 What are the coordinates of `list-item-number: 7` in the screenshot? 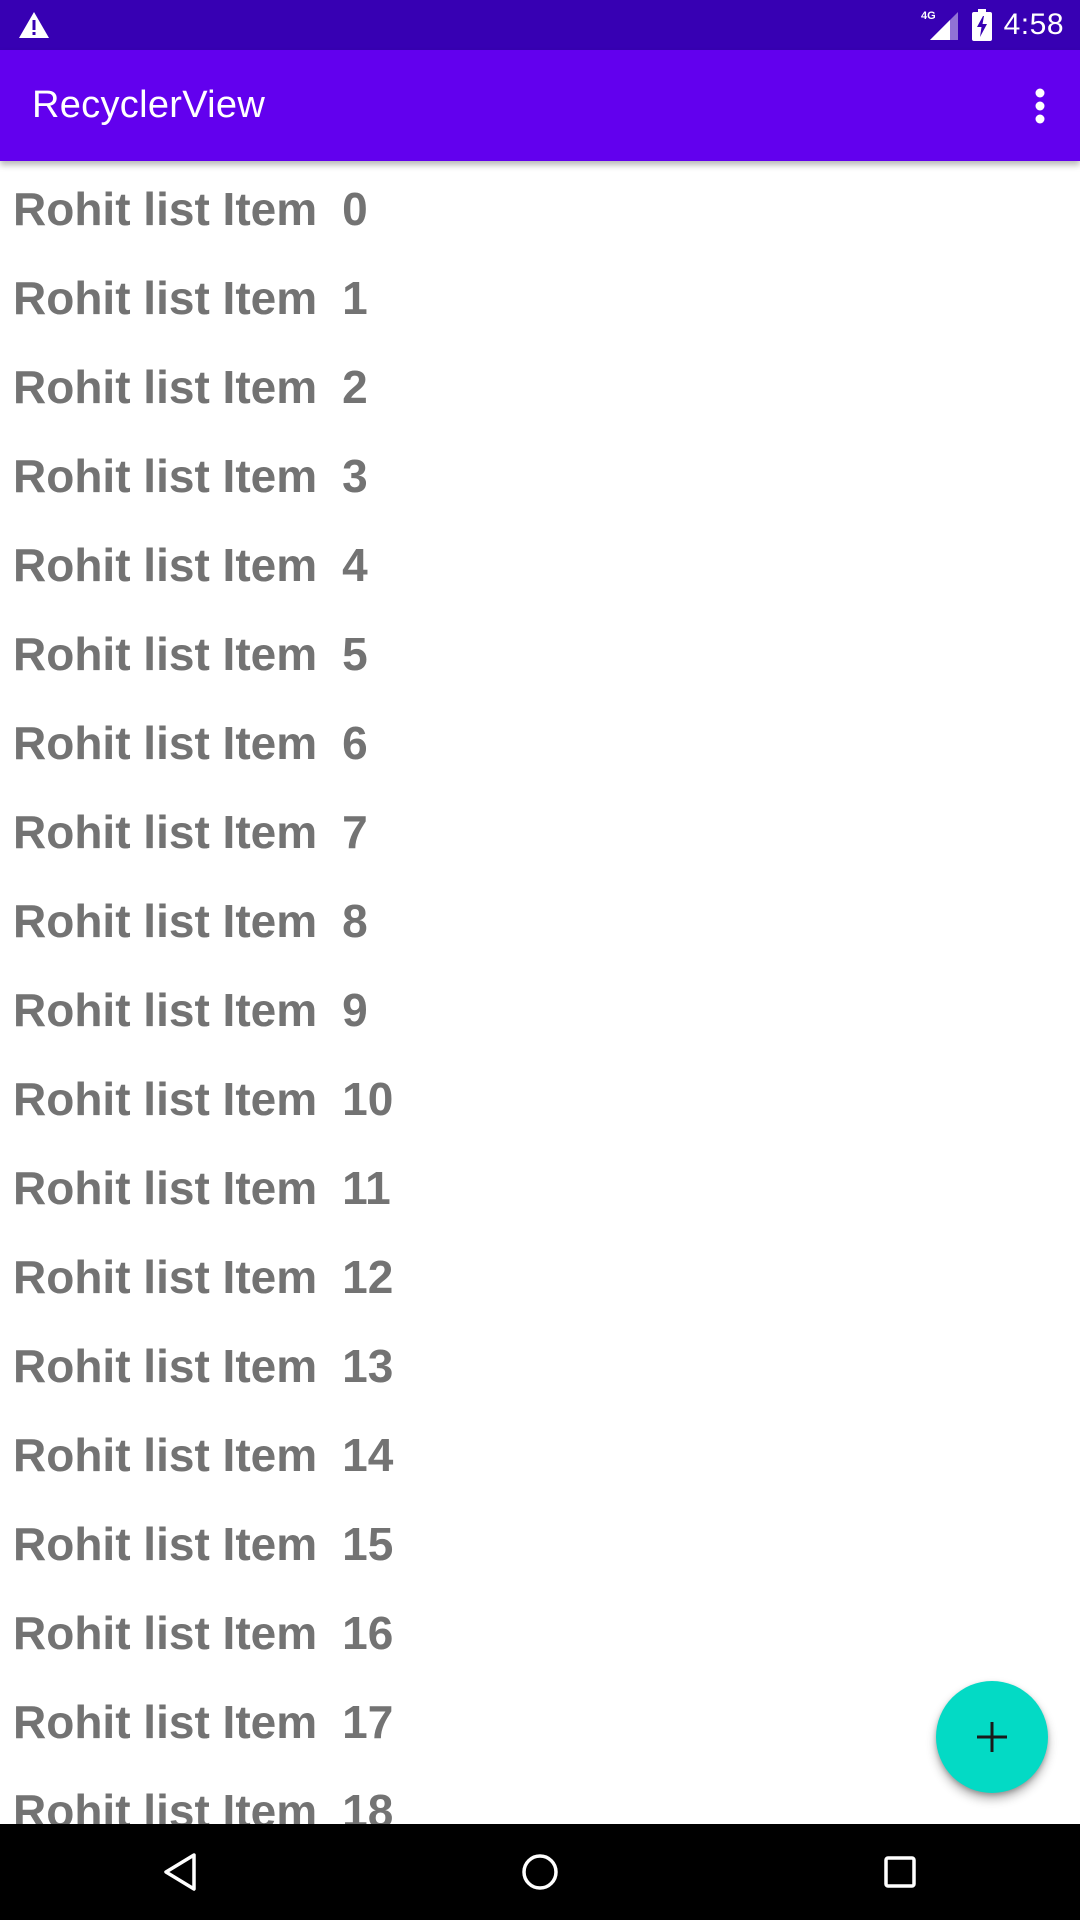 It's located at (355, 831).